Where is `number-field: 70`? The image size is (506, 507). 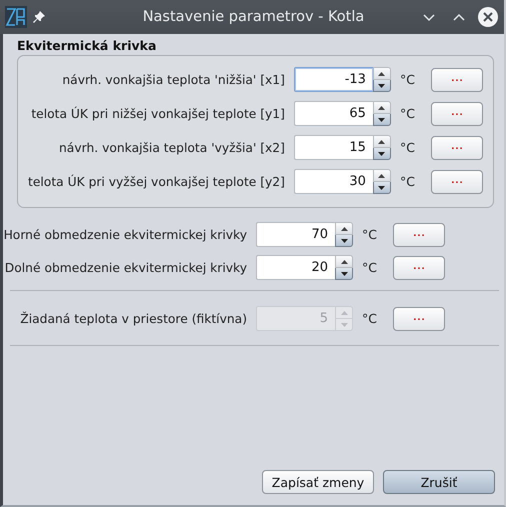
number-field: 70 is located at coordinates (295, 234).